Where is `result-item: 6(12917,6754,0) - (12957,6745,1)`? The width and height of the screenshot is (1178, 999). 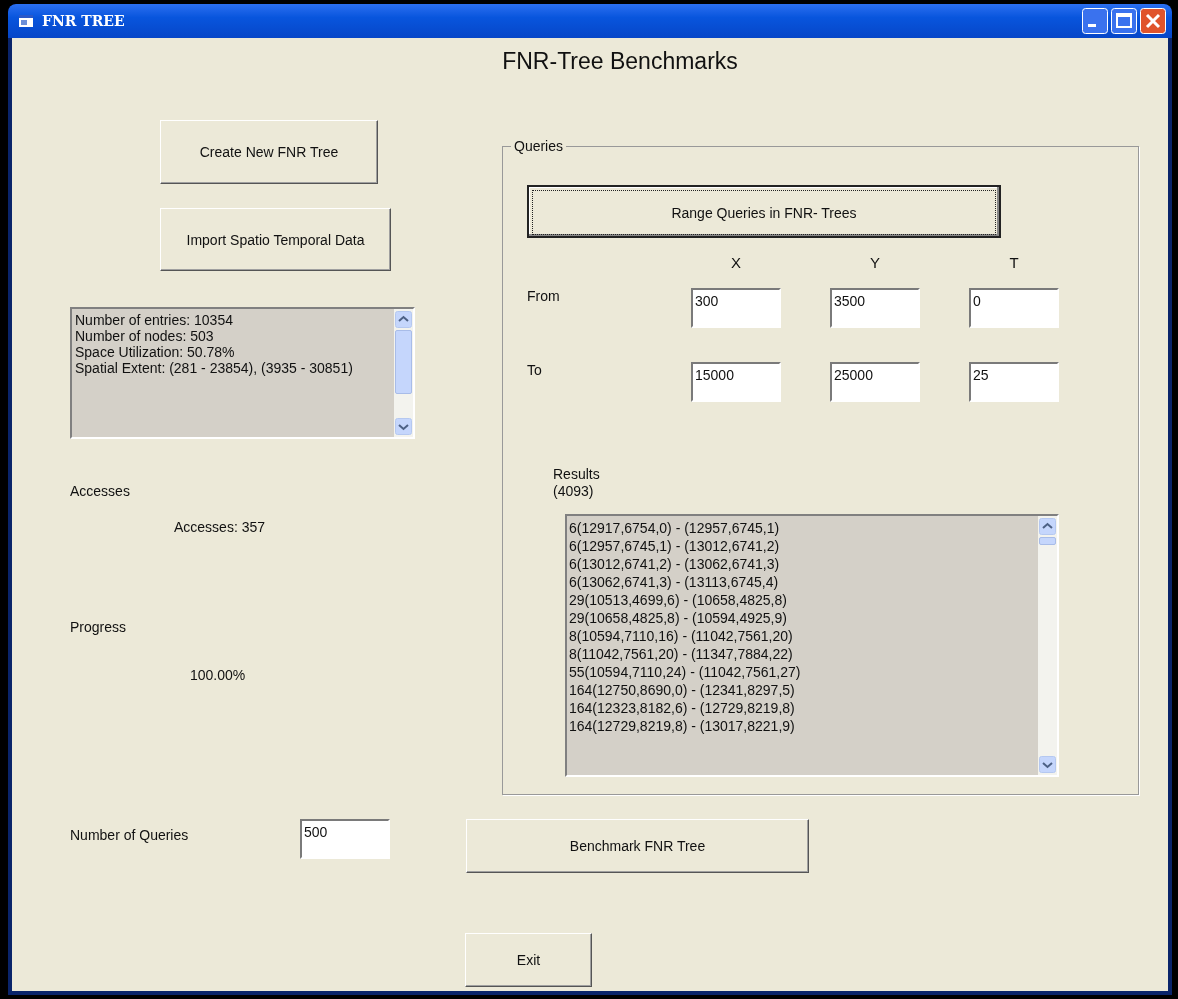 result-item: 6(12917,6754,0) - (12957,6745,1) is located at coordinates (802, 528).